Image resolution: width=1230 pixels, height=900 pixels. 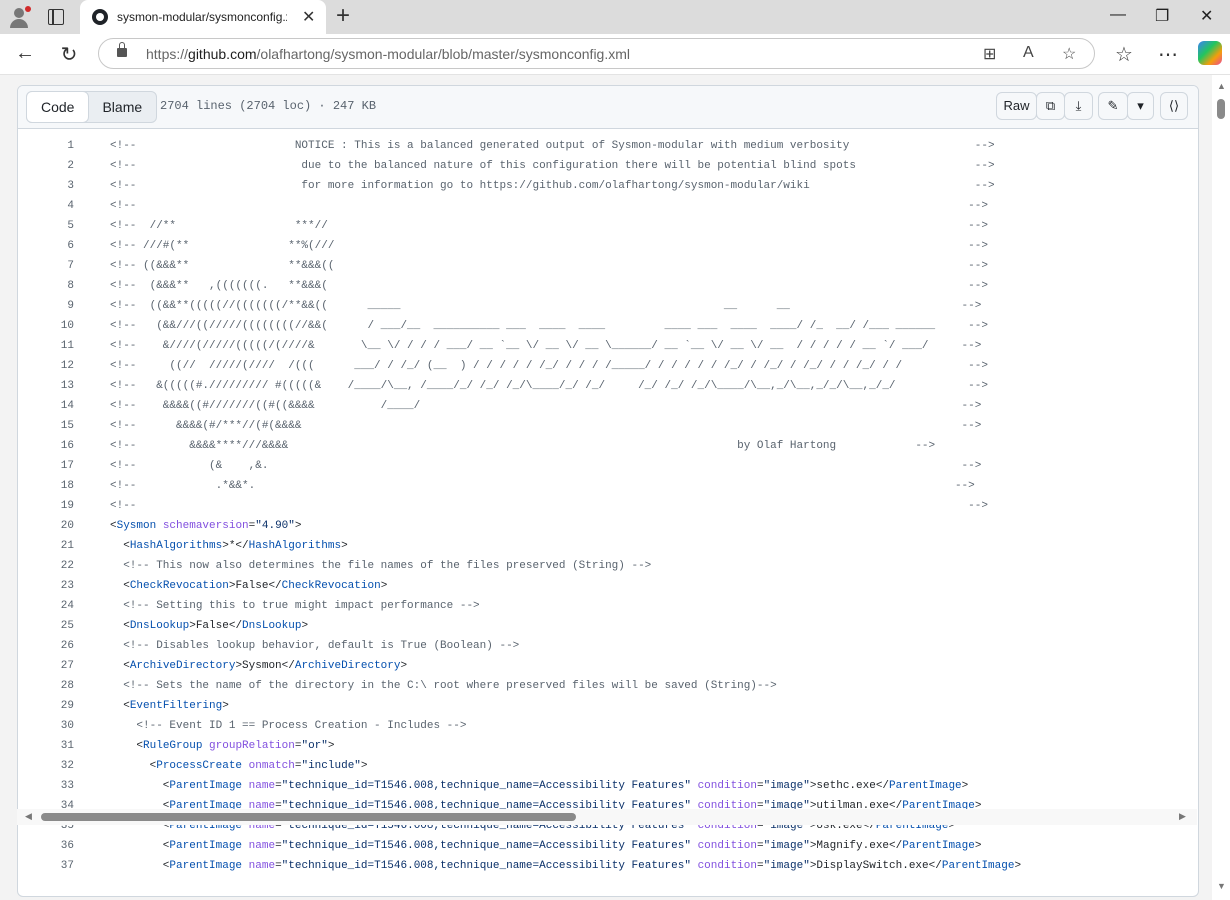 I want to click on browser-tab: sysmon-modular/sysmonconfig.xml ✕, so click(x=203, y=17).